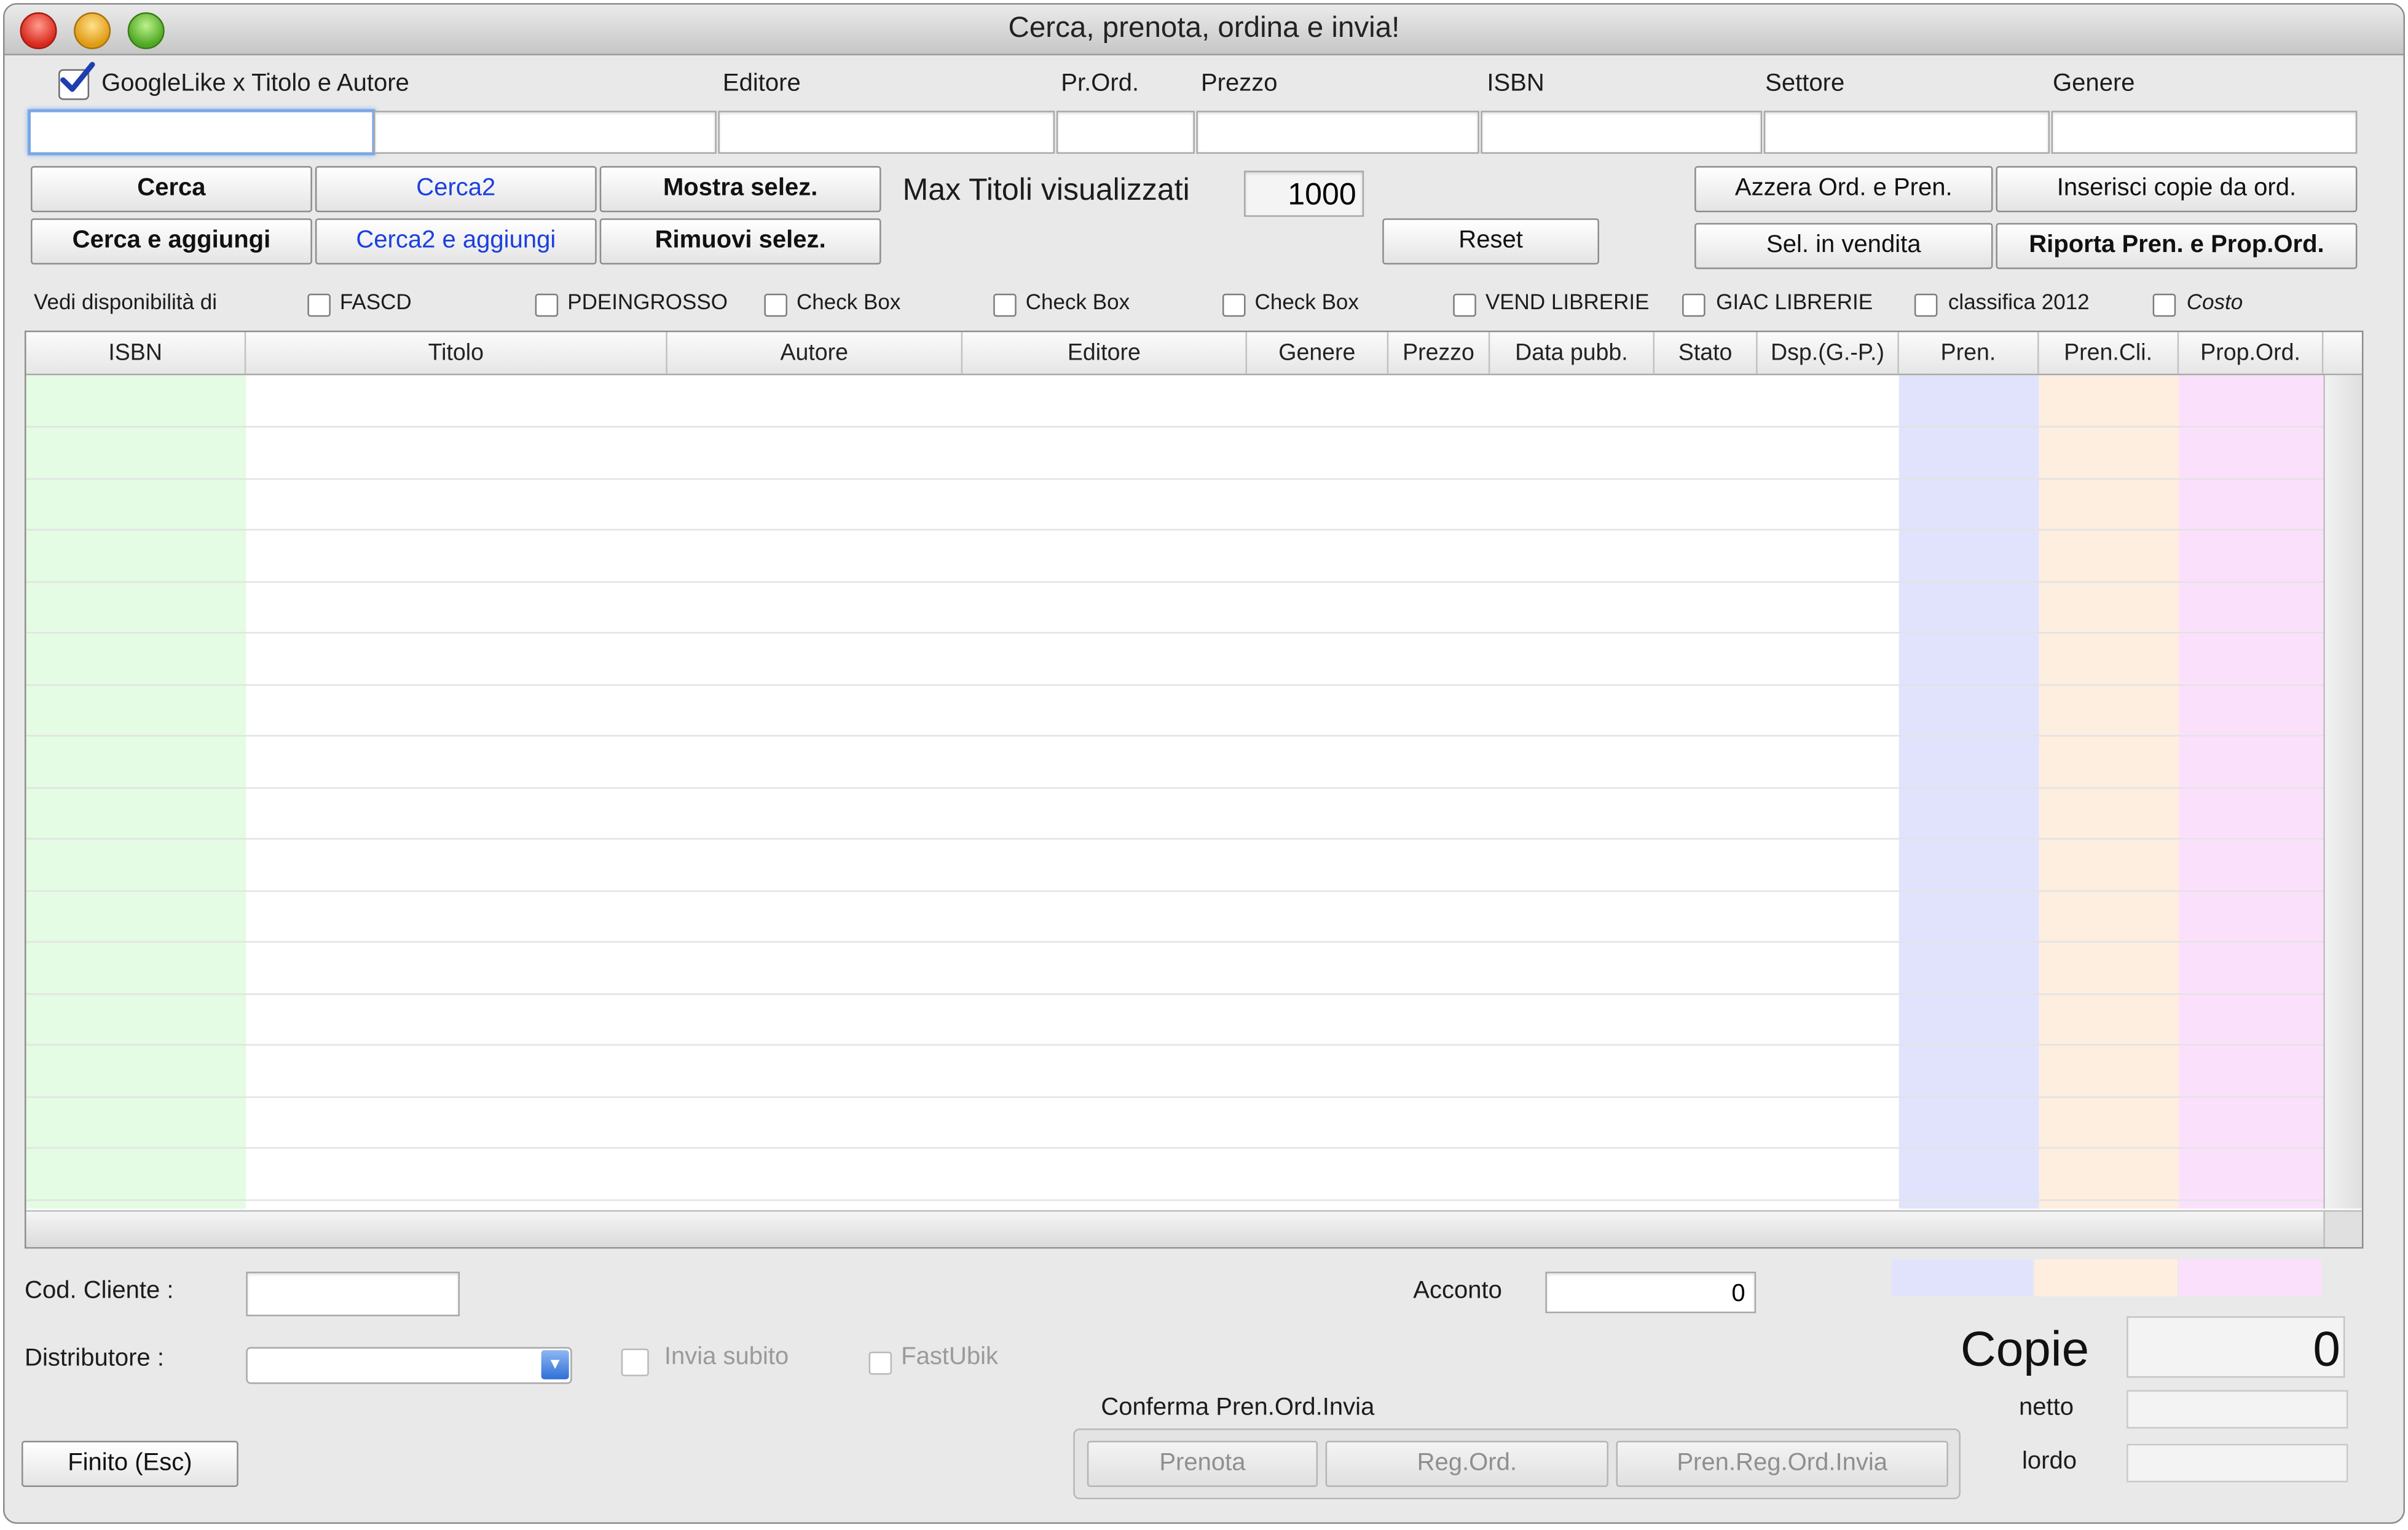 The image size is (2408, 1530). What do you see at coordinates (1239, 84) in the screenshot?
I see `prezzo-label: Prezzo` at bounding box center [1239, 84].